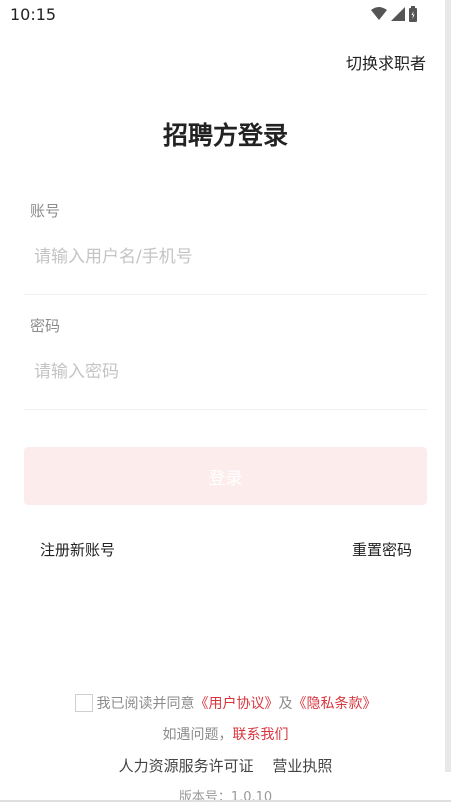  Describe the element at coordinates (386, 62) in the screenshot. I see `switch-to-jobseeker-link: 切换求职者` at that location.